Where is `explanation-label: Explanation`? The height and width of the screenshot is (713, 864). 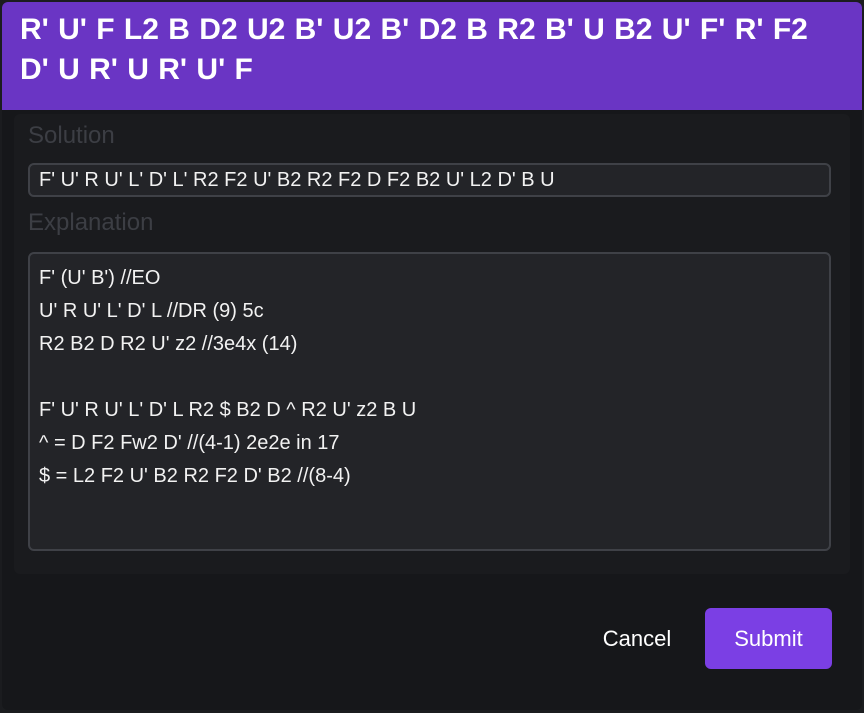 explanation-label: Explanation is located at coordinates (91, 222).